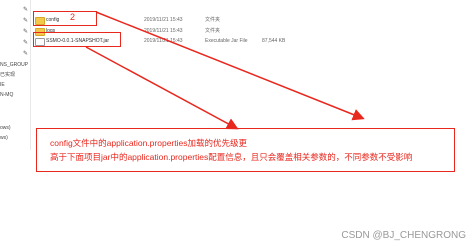 The height and width of the screenshot is (247, 474). I want to click on annotation-line-1: config文件中的application.properties加载的优先级更, so click(148, 143).